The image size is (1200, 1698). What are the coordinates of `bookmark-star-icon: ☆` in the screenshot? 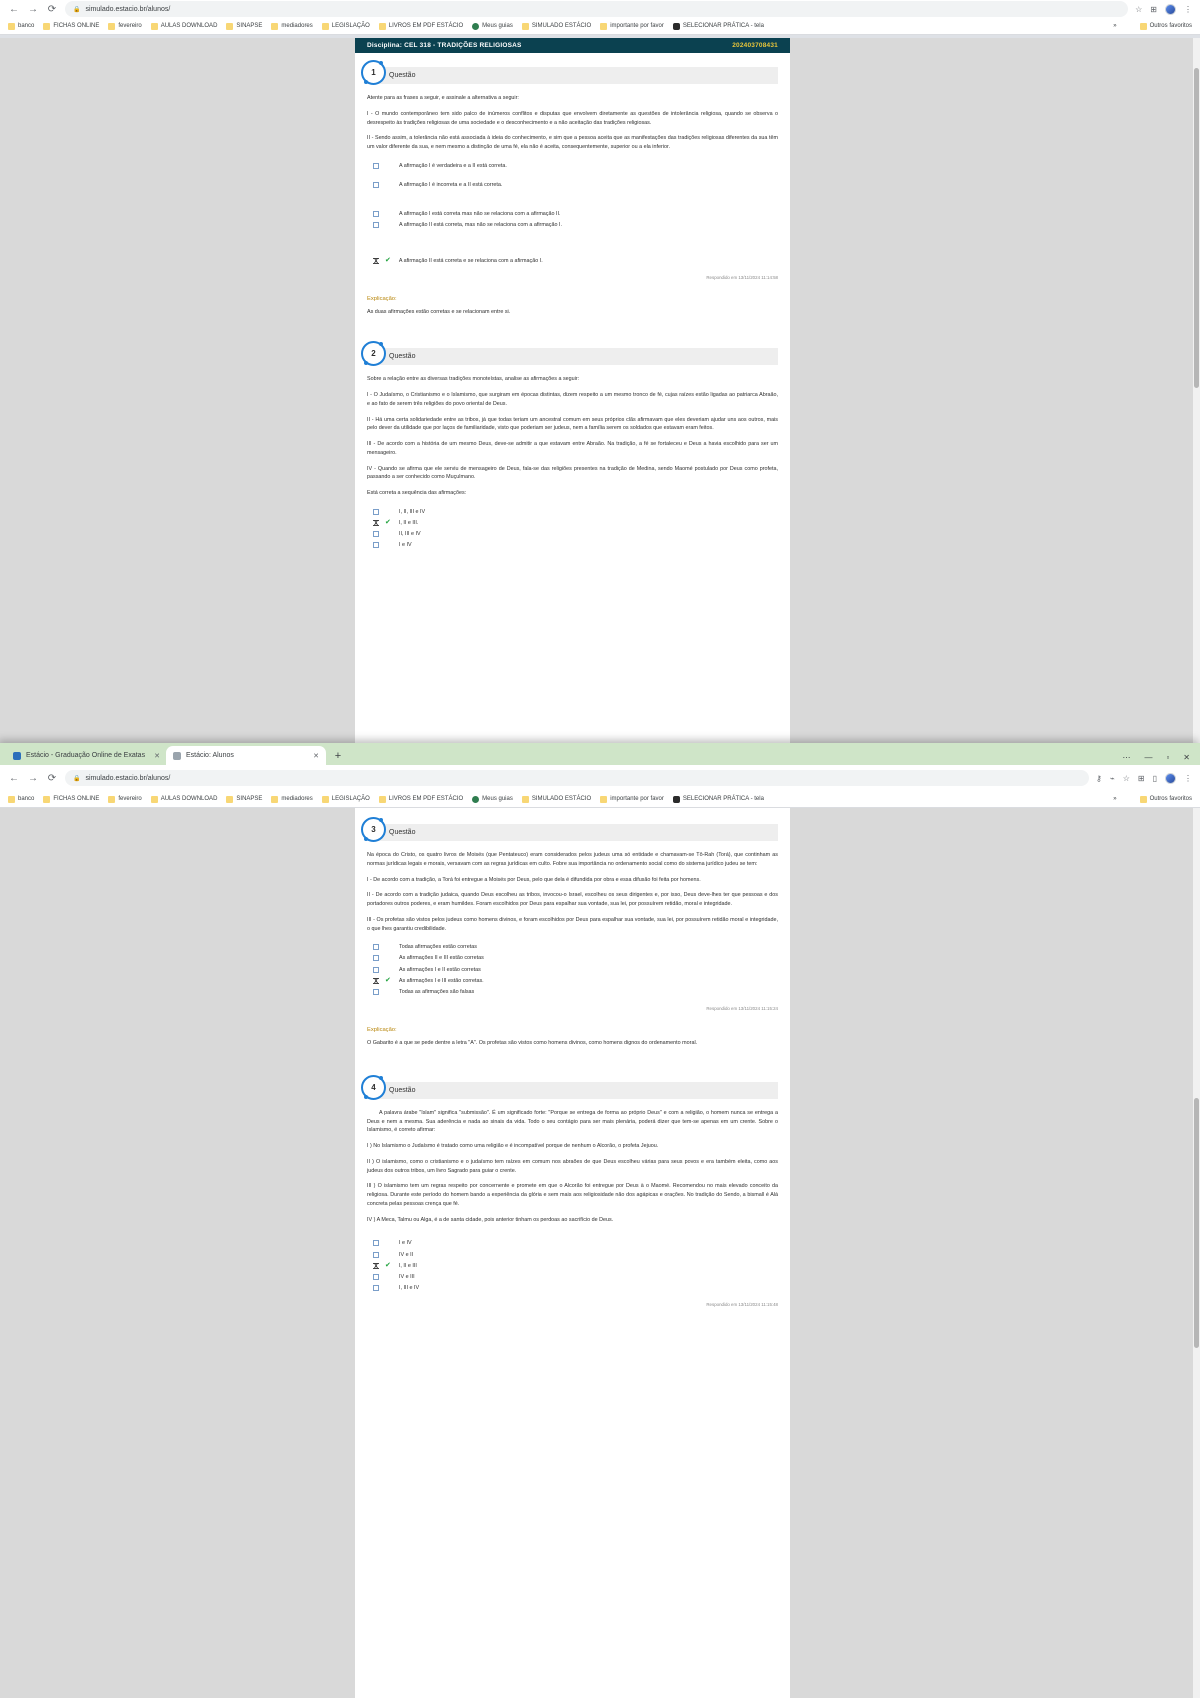 It's located at (1126, 778).